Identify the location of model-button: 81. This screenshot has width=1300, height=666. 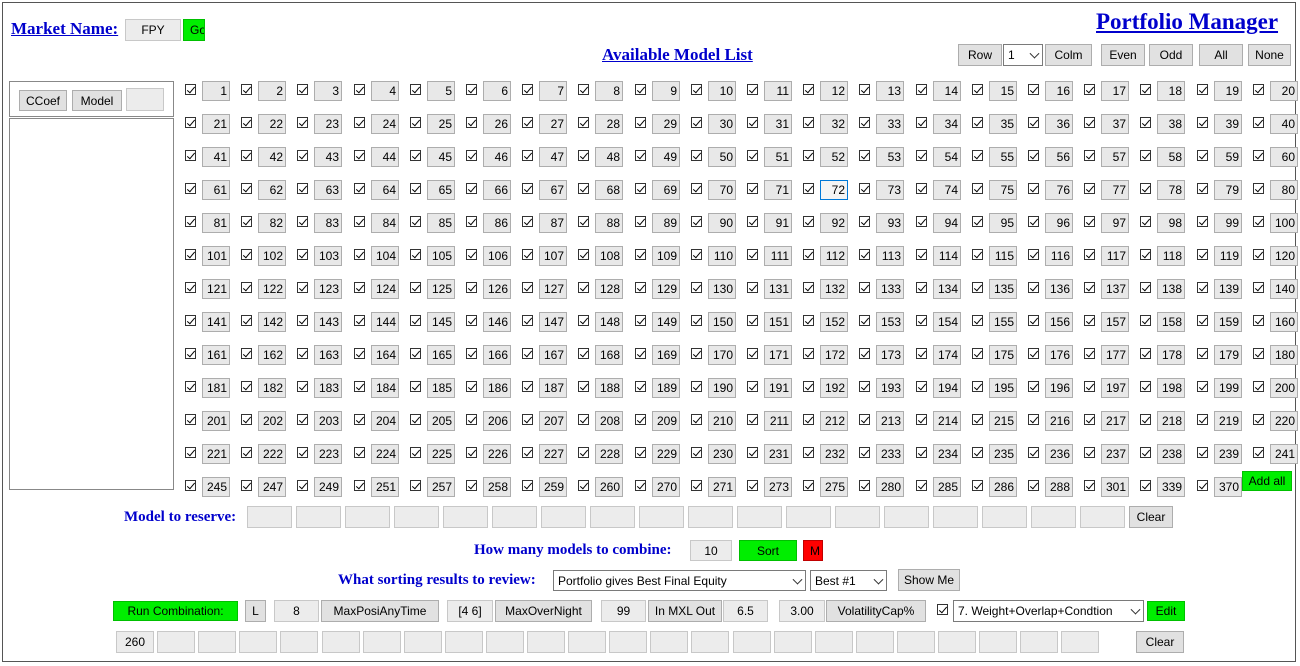
(216, 223).